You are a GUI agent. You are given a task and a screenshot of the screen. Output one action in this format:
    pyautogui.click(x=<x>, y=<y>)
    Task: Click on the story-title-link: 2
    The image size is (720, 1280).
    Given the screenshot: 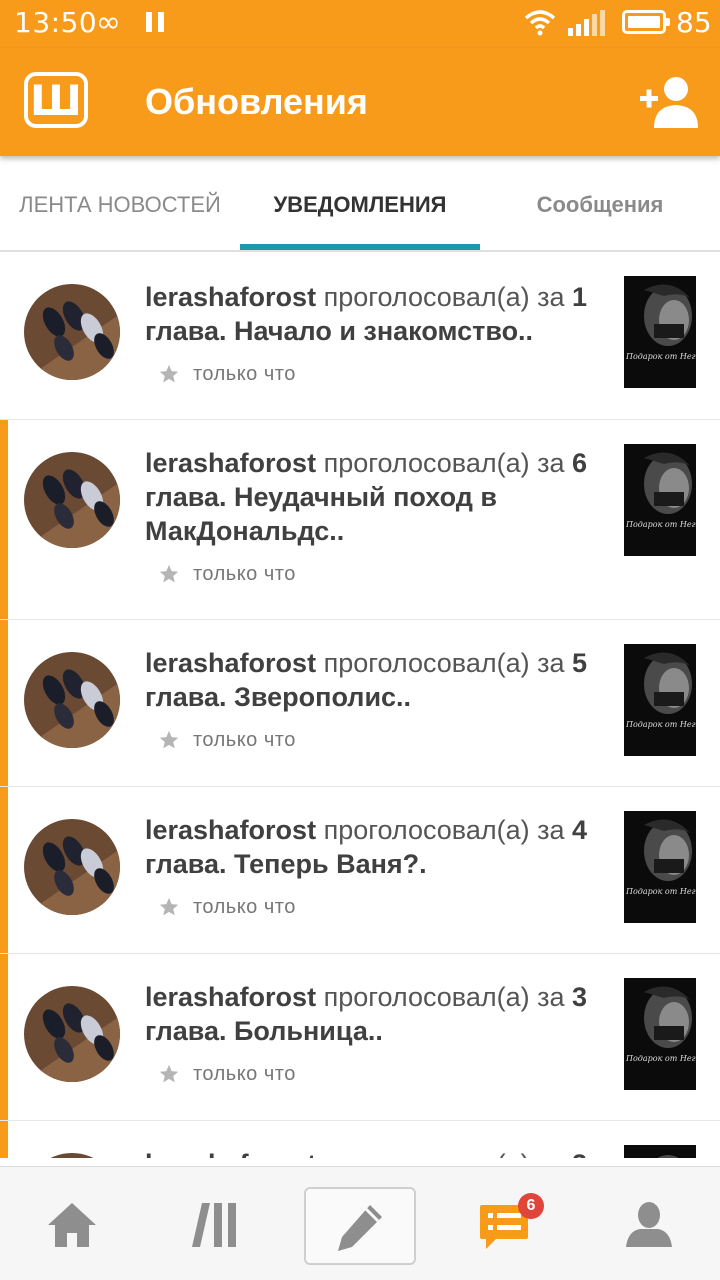 What is the action you would take?
    pyautogui.click(x=579, y=1153)
    